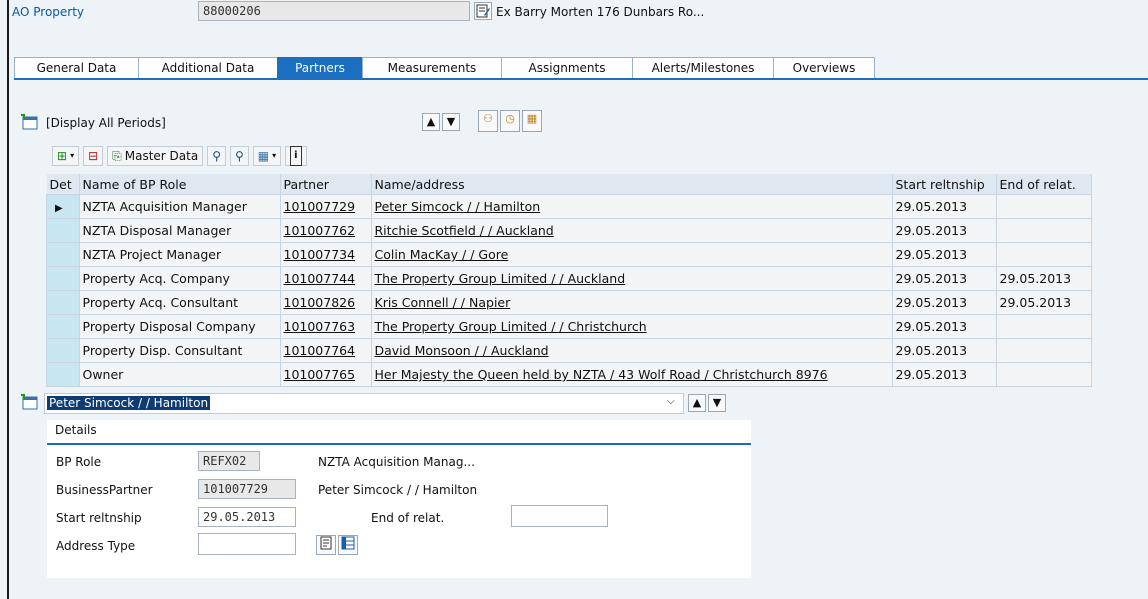 This screenshot has height=599, width=1148. Describe the element at coordinates (631, 254) in the screenshot. I see `cell-name-link: Colin MacKay / / Gore` at that location.